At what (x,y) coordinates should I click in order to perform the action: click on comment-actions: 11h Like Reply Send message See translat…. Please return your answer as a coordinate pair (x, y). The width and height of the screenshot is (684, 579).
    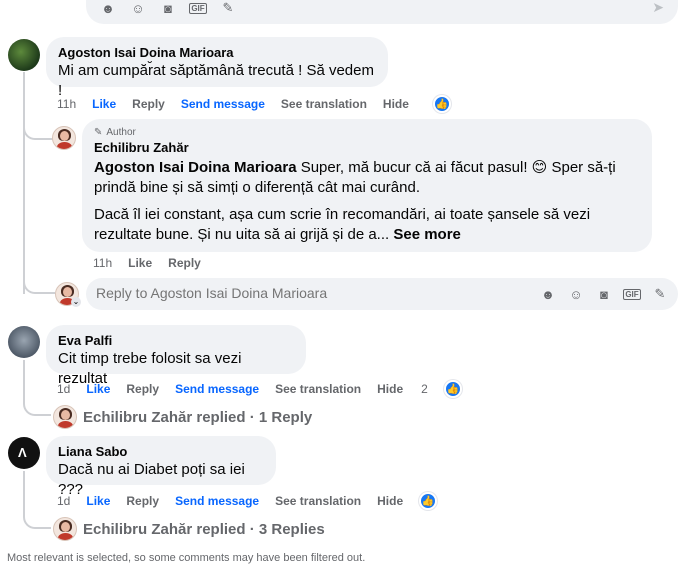
    Looking at the image, I should click on (262, 104).